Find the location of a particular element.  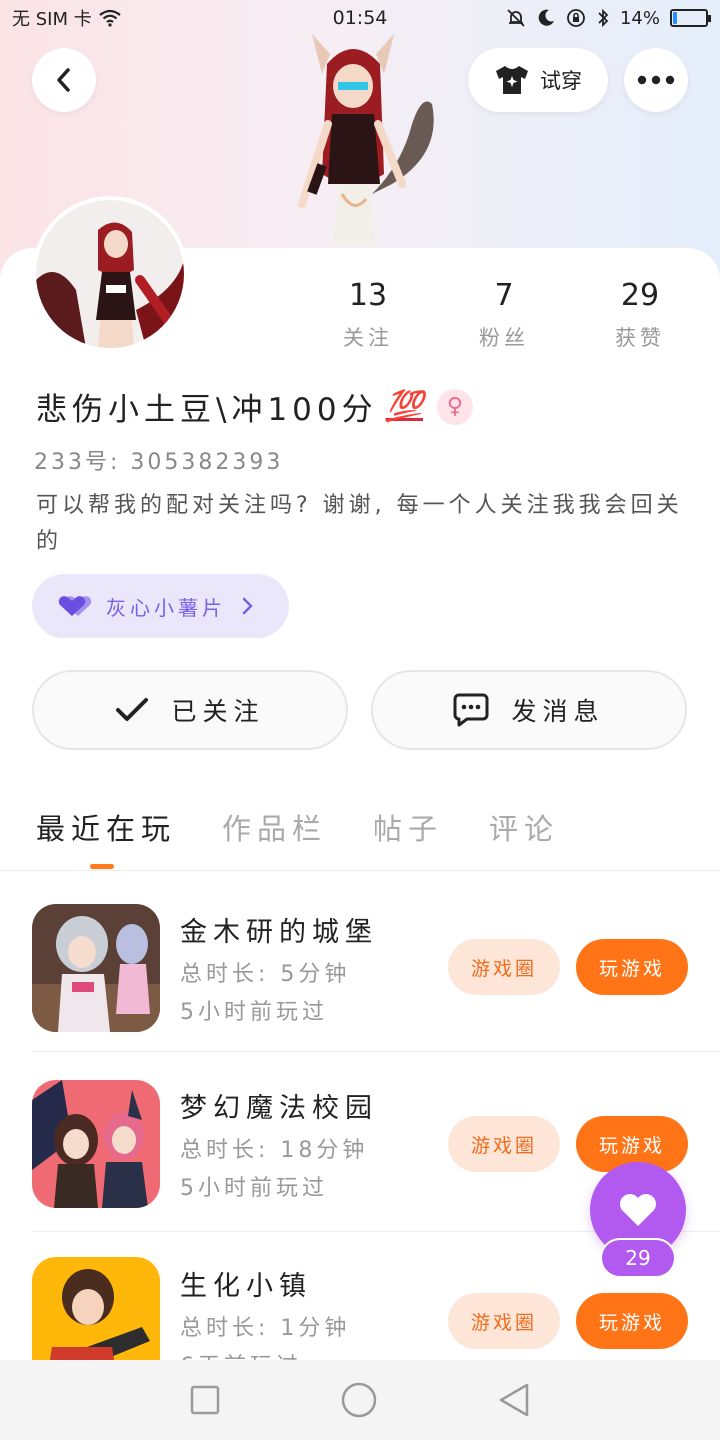

tab-posts: 帖子 is located at coordinates (408, 827).